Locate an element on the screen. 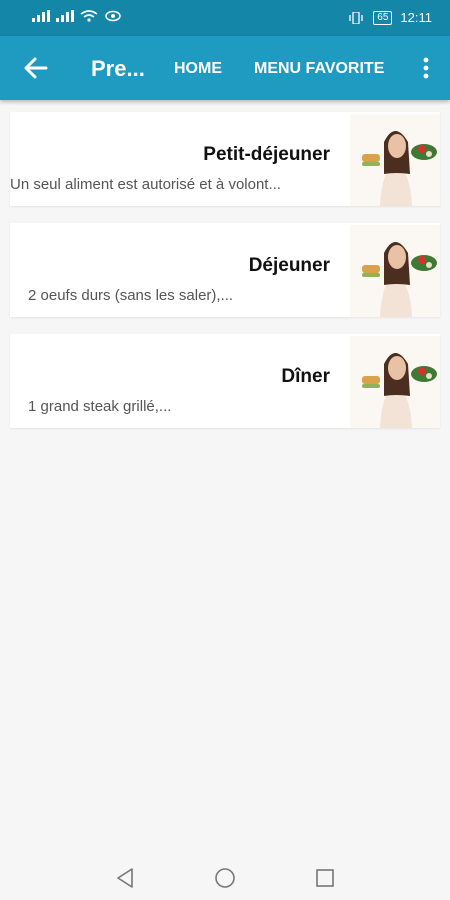  app-bar: Pre... HOME MENU FAVORITE is located at coordinates (225, 68).